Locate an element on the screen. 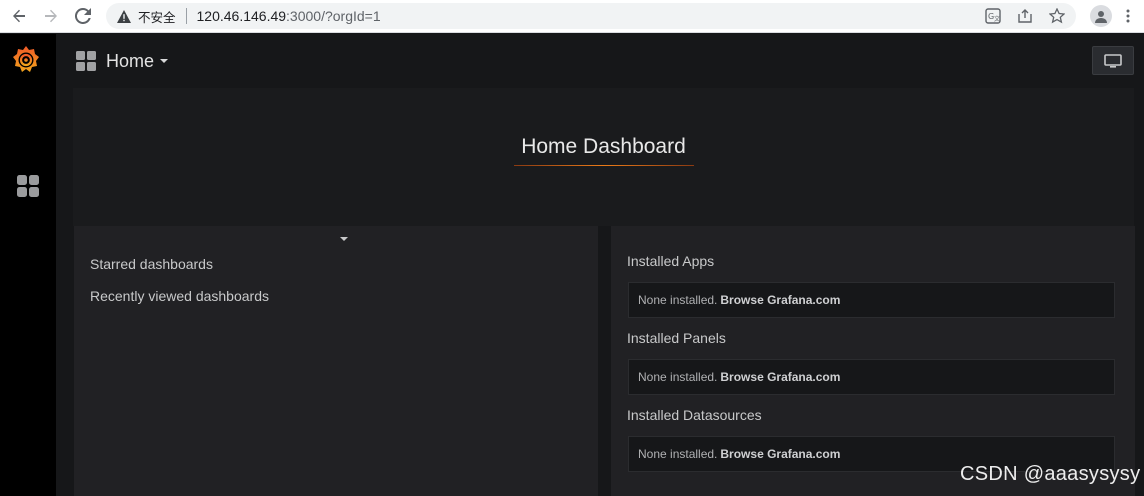  browser-actions is located at coordinates (1114, 16).